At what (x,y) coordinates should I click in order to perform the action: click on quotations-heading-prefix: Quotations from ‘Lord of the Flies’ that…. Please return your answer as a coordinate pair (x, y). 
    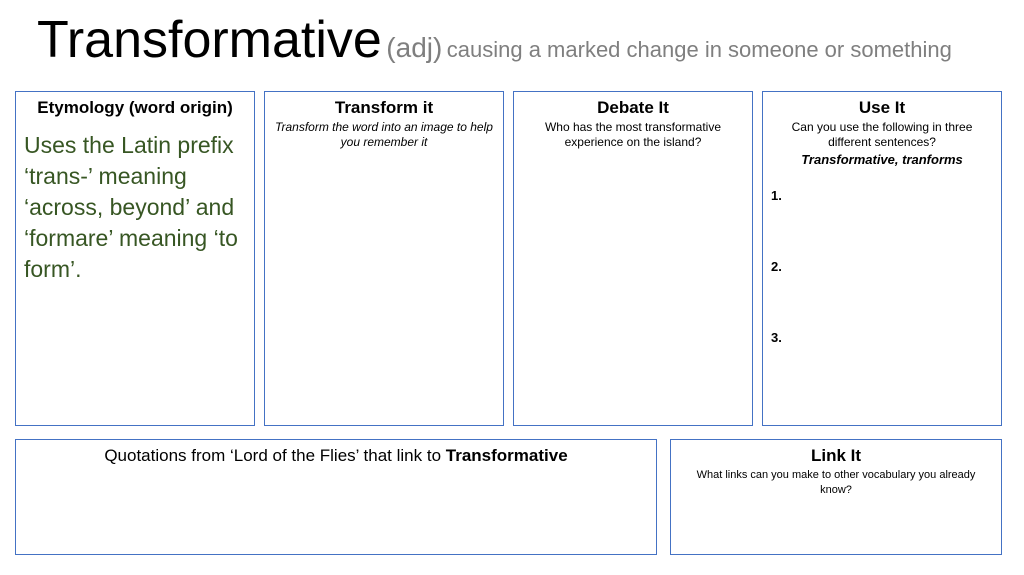
    Looking at the image, I should click on (273, 455).